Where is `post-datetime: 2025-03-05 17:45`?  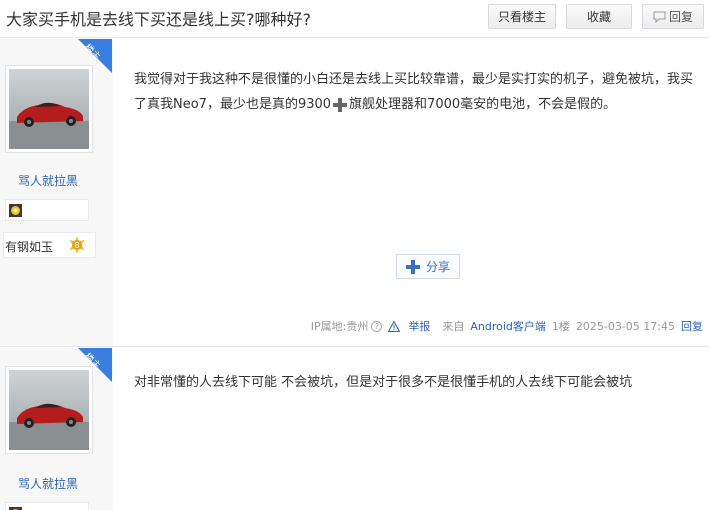
post-datetime: 2025-03-05 17:45 is located at coordinates (625, 326).